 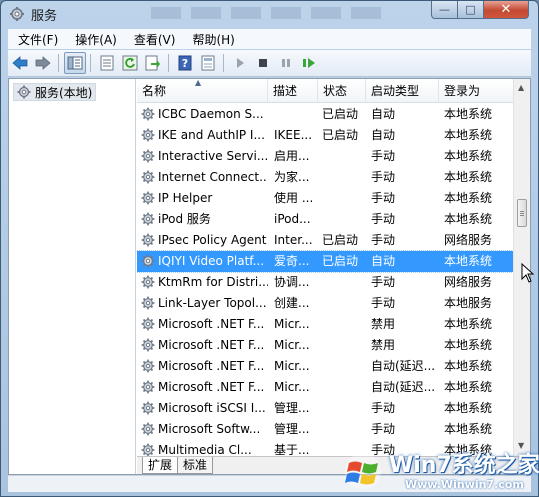 What do you see at coordinates (44, 16) in the screenshot?
I see `window-title: 服务` at bounding box center [44, 16].